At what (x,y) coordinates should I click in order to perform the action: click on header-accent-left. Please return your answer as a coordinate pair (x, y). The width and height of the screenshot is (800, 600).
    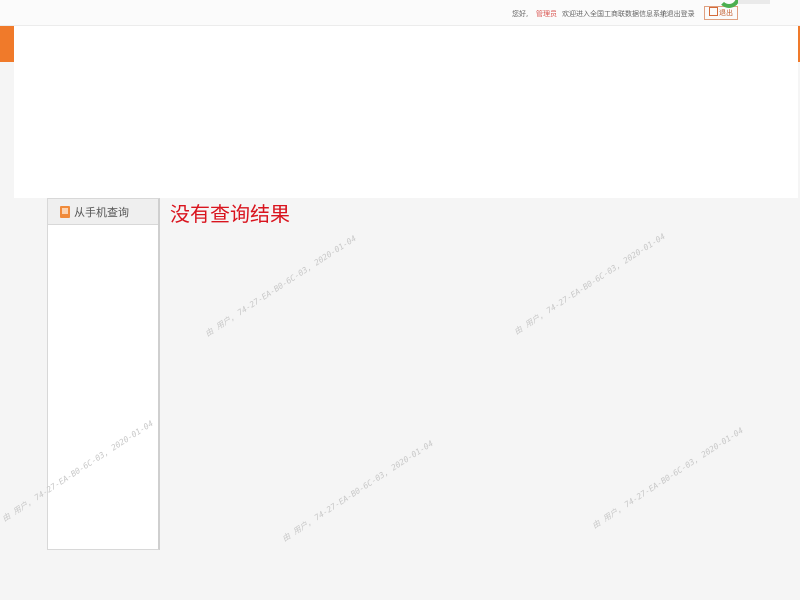
    Looking at the image, I should click on (7, 44).